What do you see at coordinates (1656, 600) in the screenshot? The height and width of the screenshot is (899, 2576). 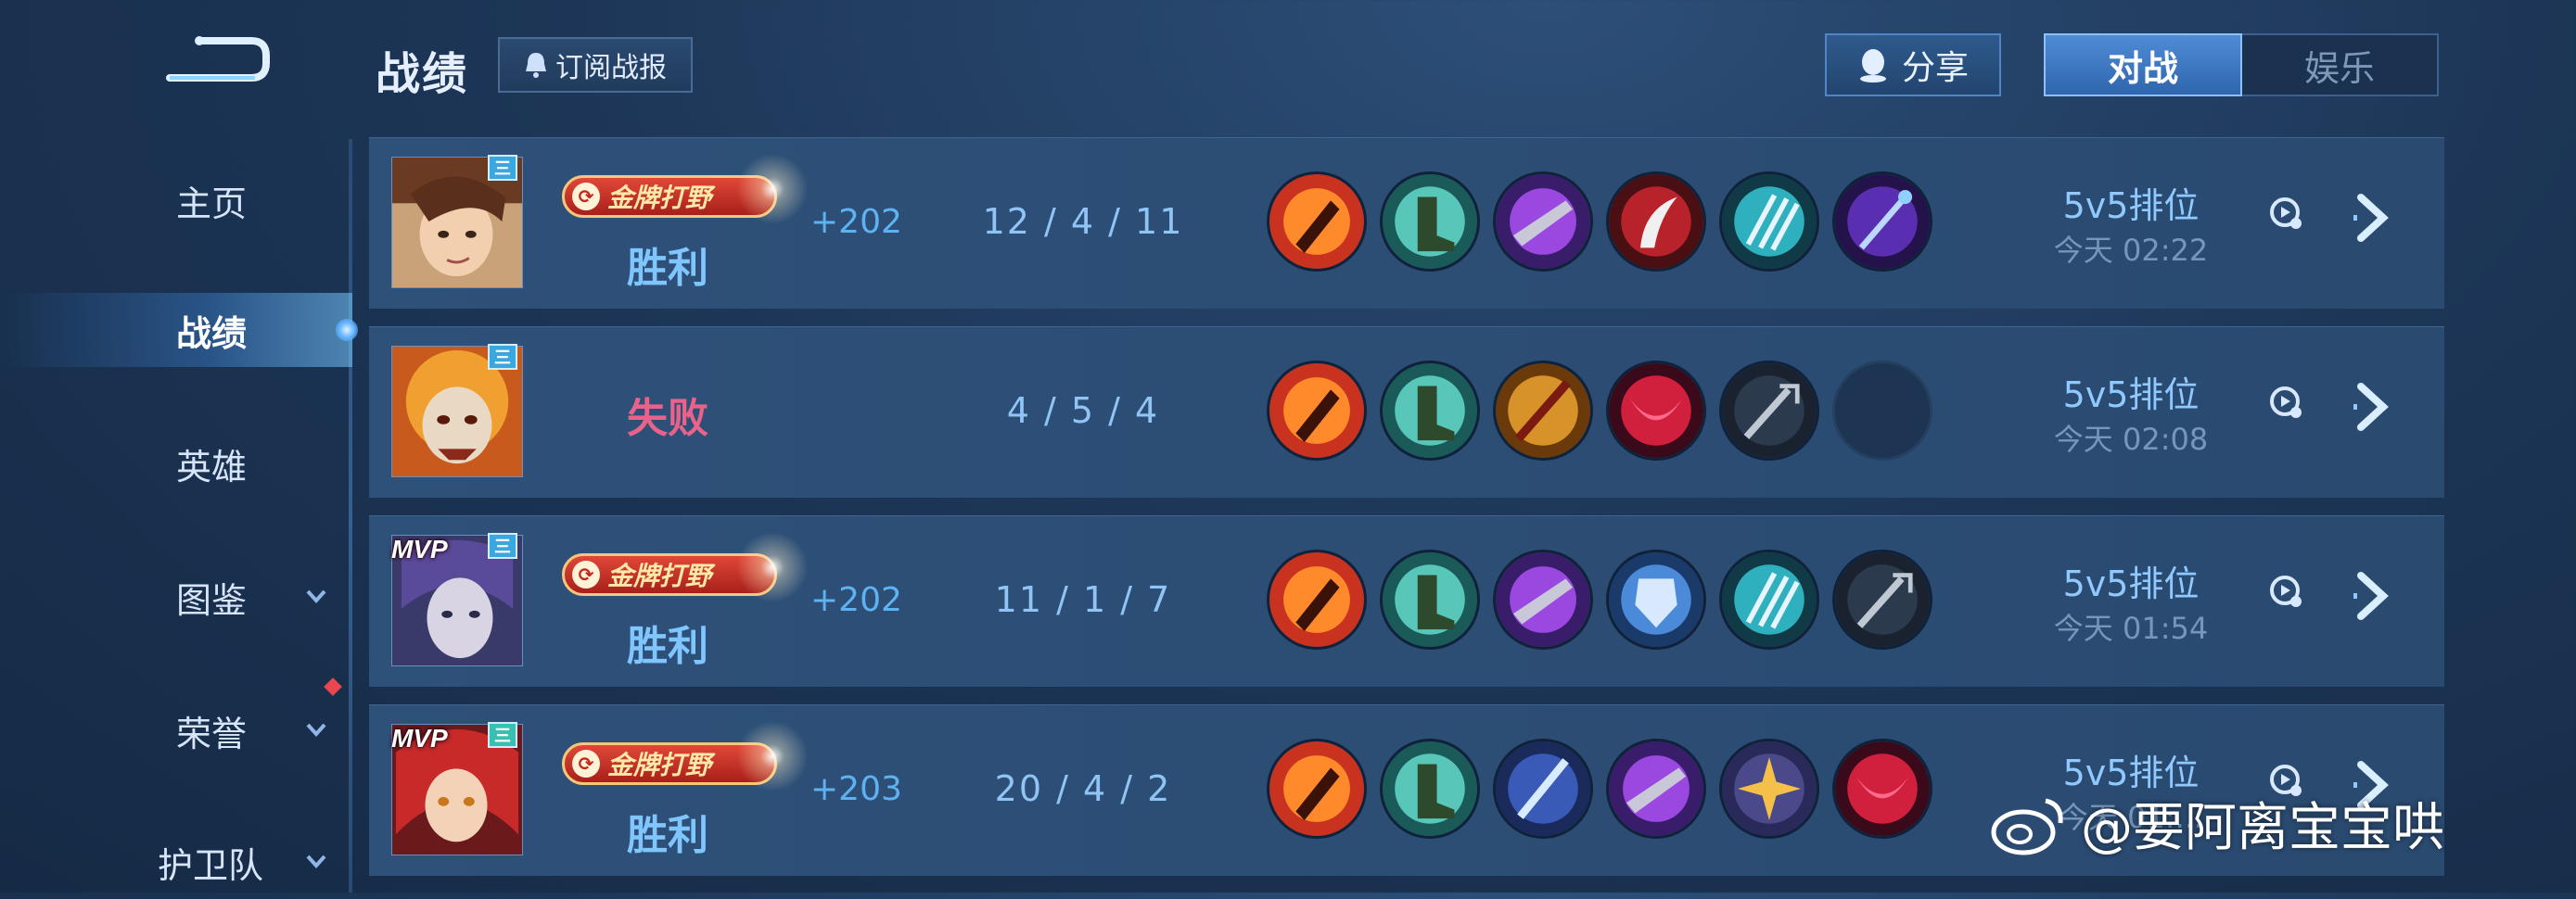 I see `item-blue-shield-icon` at bounding box center [1656, 600].